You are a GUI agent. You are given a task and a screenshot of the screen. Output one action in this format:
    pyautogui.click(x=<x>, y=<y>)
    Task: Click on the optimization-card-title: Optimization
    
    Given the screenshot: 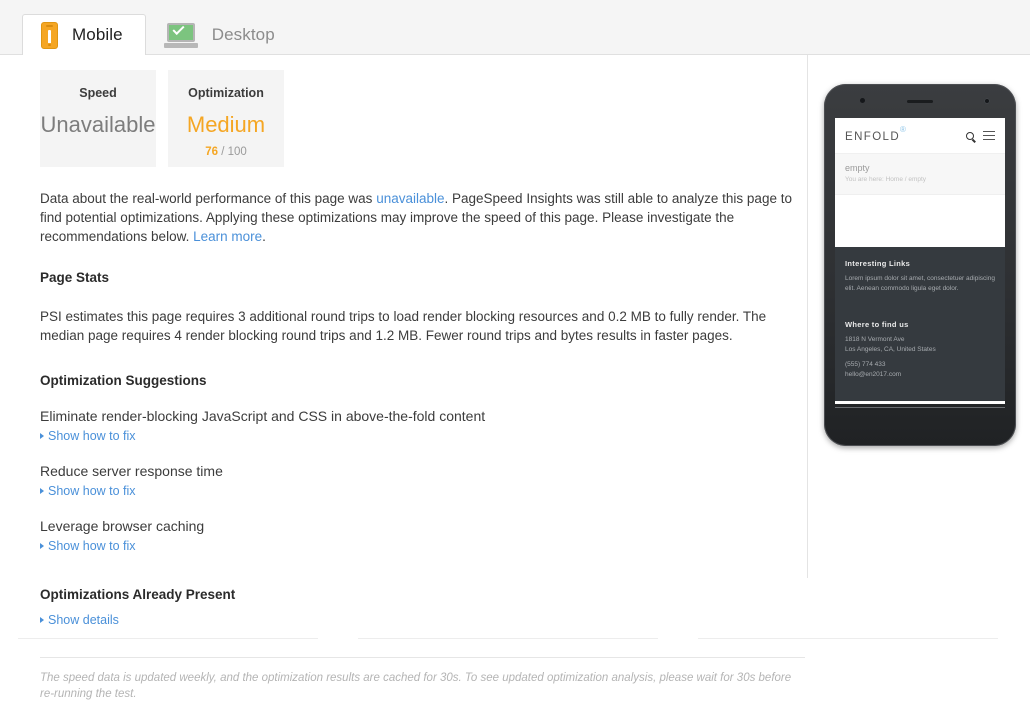 What is the action you would take?
    pyautogui.click(x=226, y=93)
    